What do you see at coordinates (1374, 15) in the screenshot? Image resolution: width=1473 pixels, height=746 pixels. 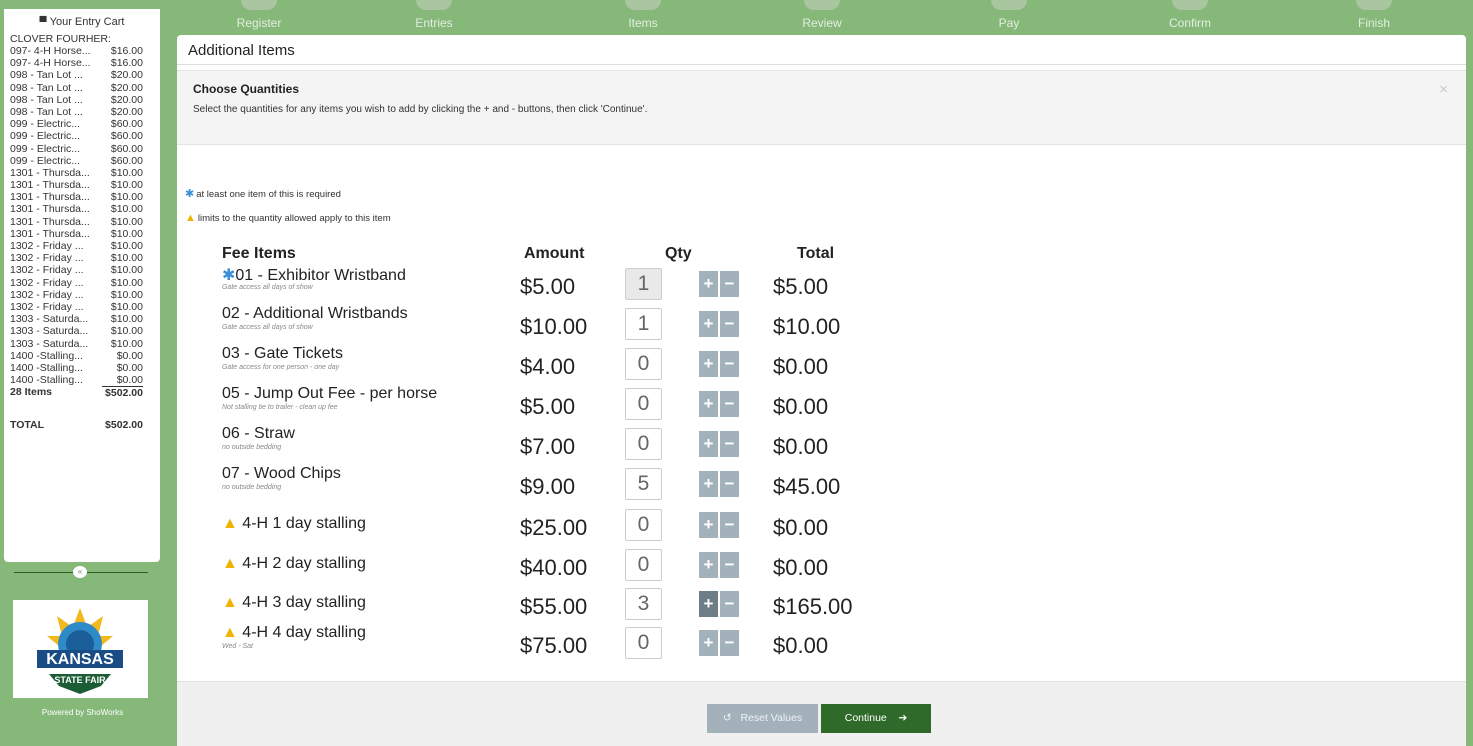 I see `step-finish: Finish` at bounding box center [1374, 15].